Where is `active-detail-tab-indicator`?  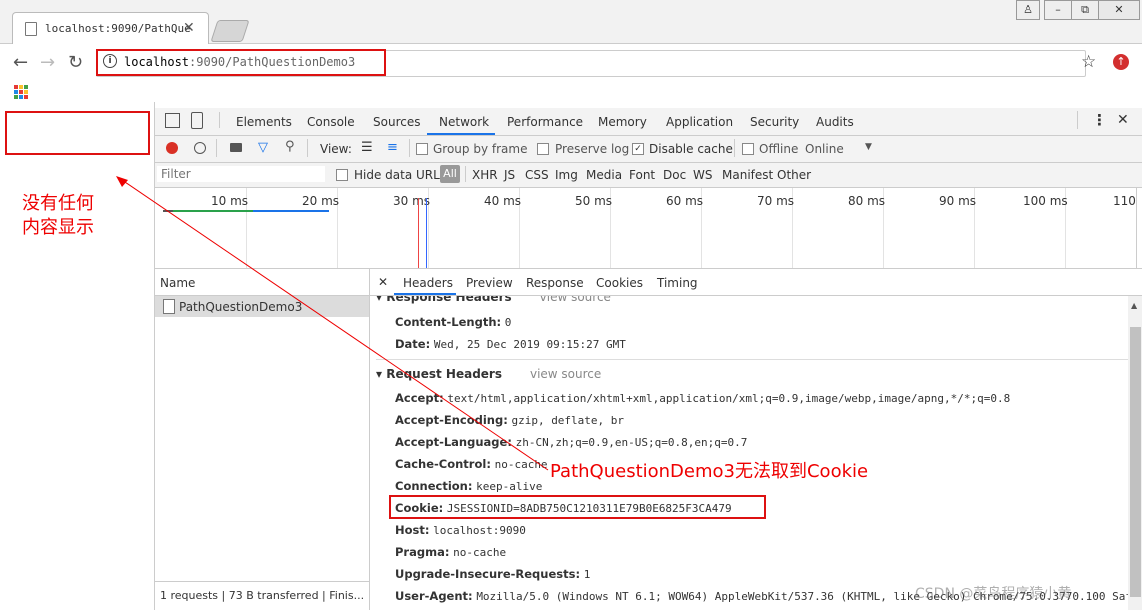
active-detail-tab-indicator is located at coordinates (425, 294).